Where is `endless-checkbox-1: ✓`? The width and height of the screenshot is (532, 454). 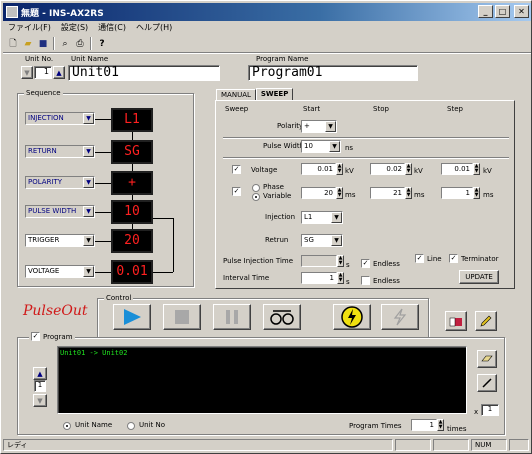
endless-checkbox-1: ✓ is located at coordinates (365, 263).